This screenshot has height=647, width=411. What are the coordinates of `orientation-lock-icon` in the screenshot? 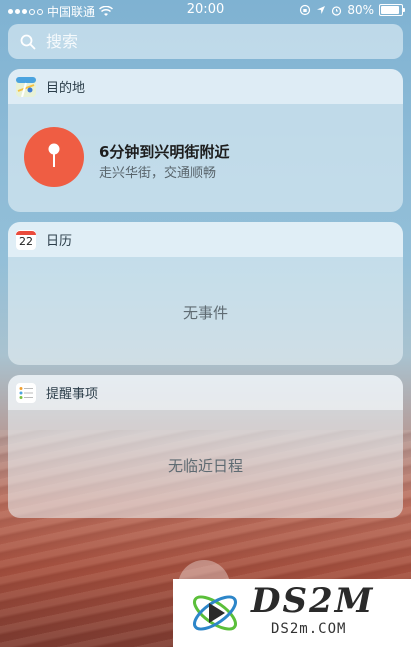 It's located at (305, 10).